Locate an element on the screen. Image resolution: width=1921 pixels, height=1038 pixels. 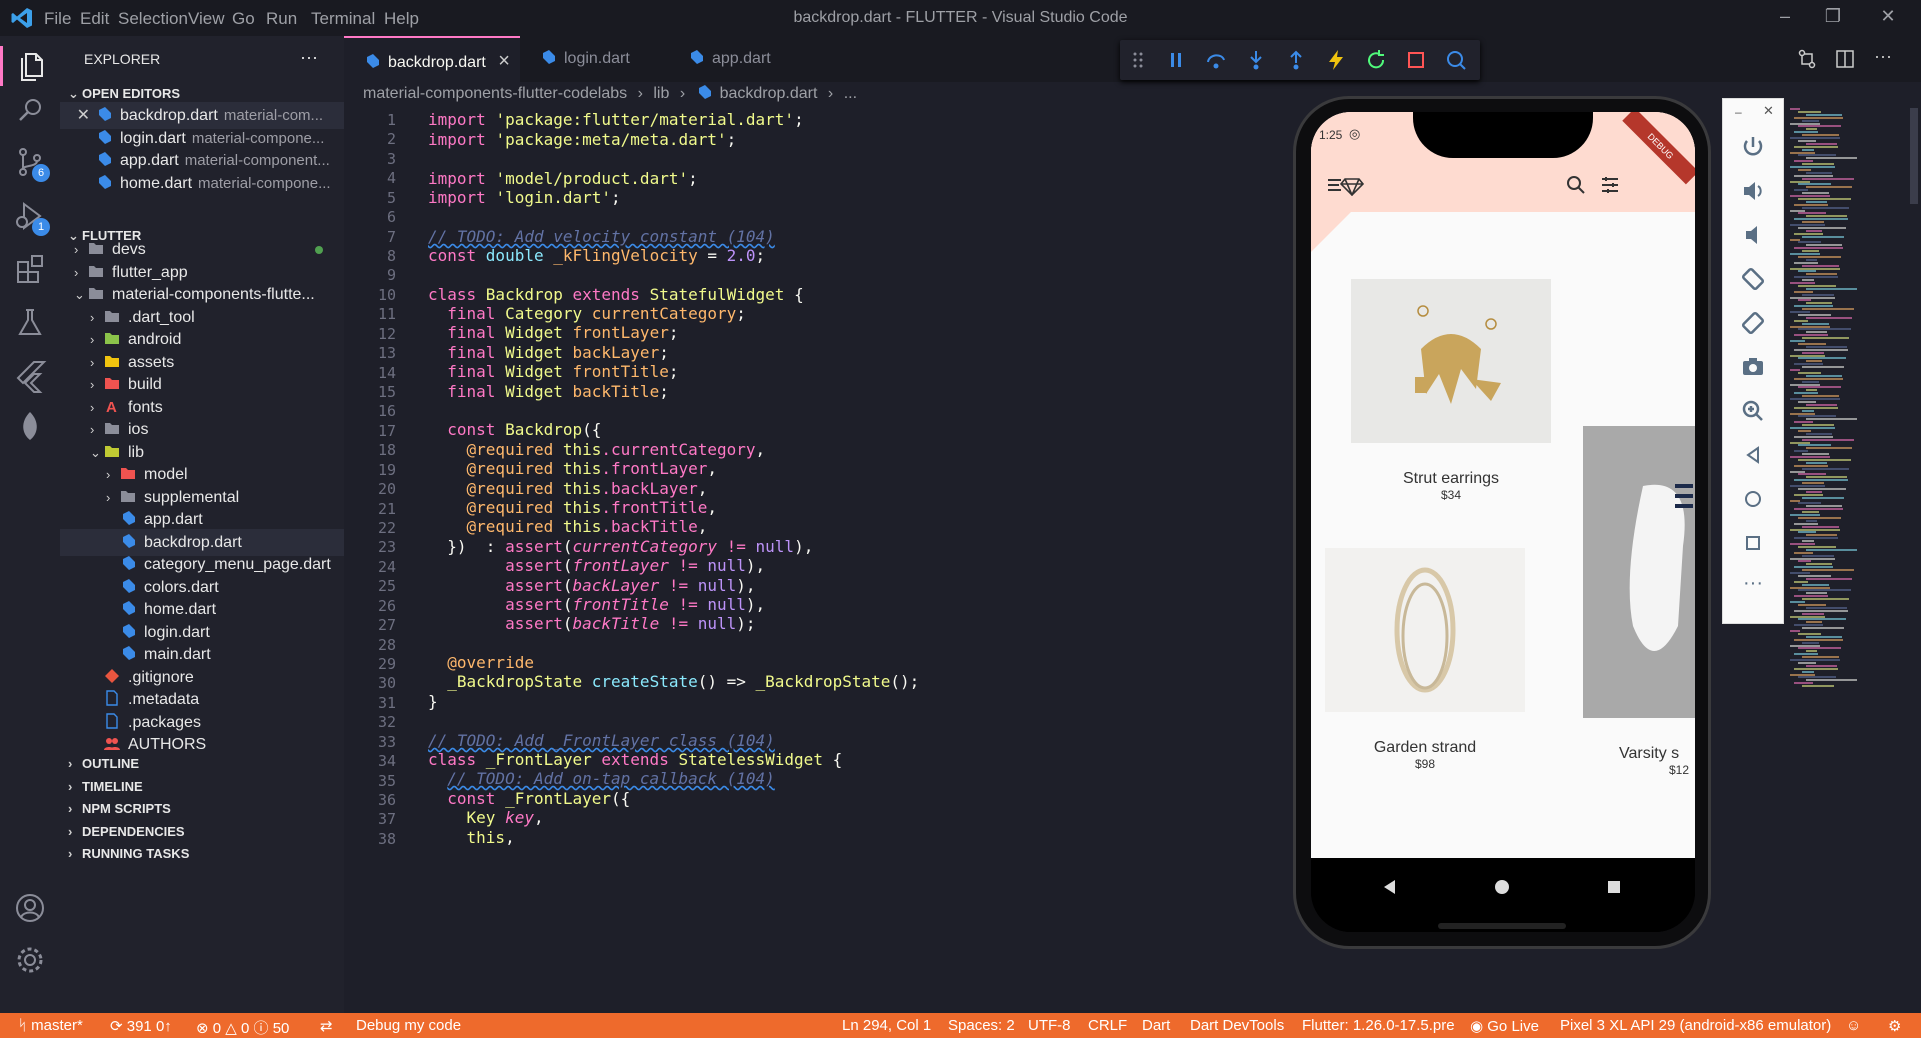
product-card: Strut earrings $34 is located at coordinates (1451, 390).